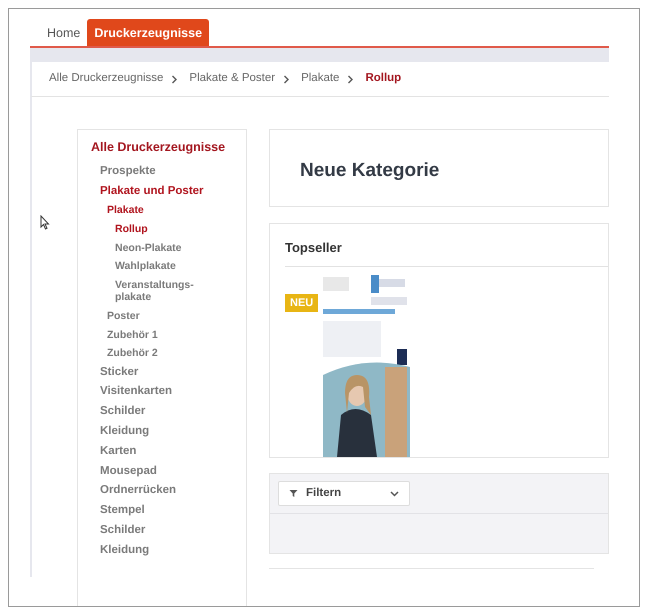  What do you see at coordinates (301, 303) in the screenshot?
I see `new-badge: NEU` at bounding box center [301, 303].